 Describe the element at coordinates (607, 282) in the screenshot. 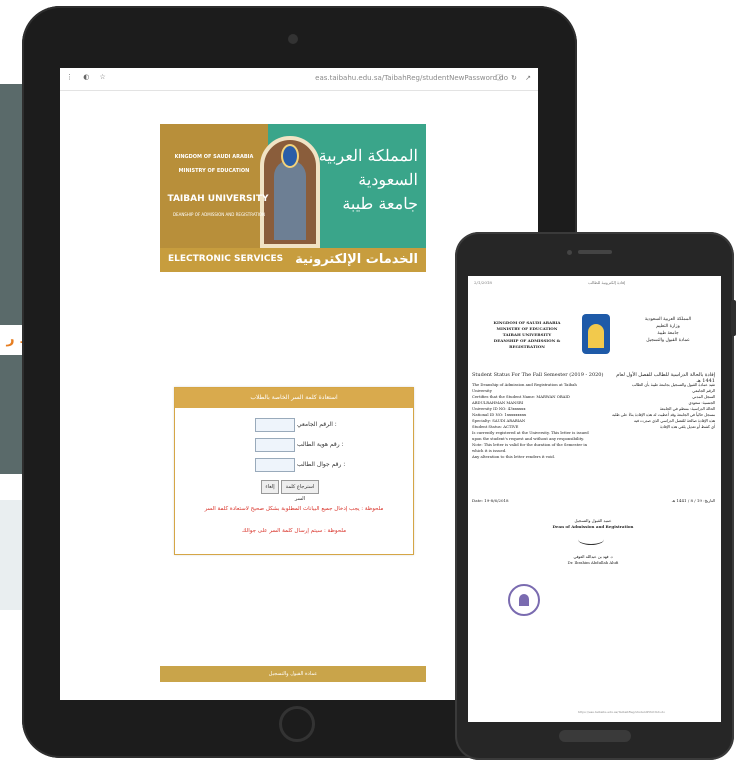

I see `doc-print-title: إفادة إلكترونية للطالب` at that location.